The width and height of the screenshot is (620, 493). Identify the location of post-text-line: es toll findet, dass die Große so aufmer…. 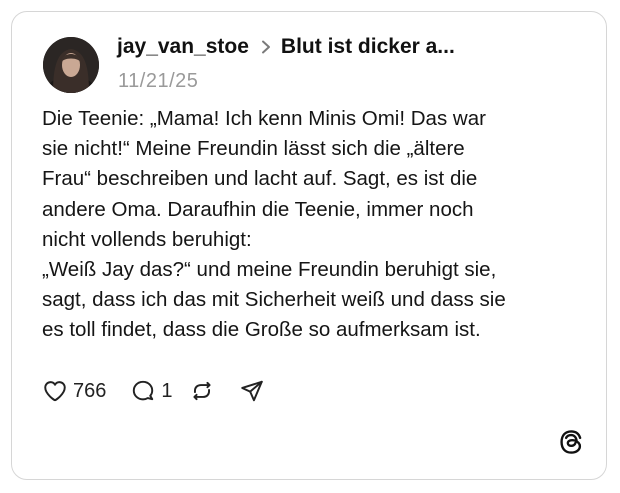
(261, 330).